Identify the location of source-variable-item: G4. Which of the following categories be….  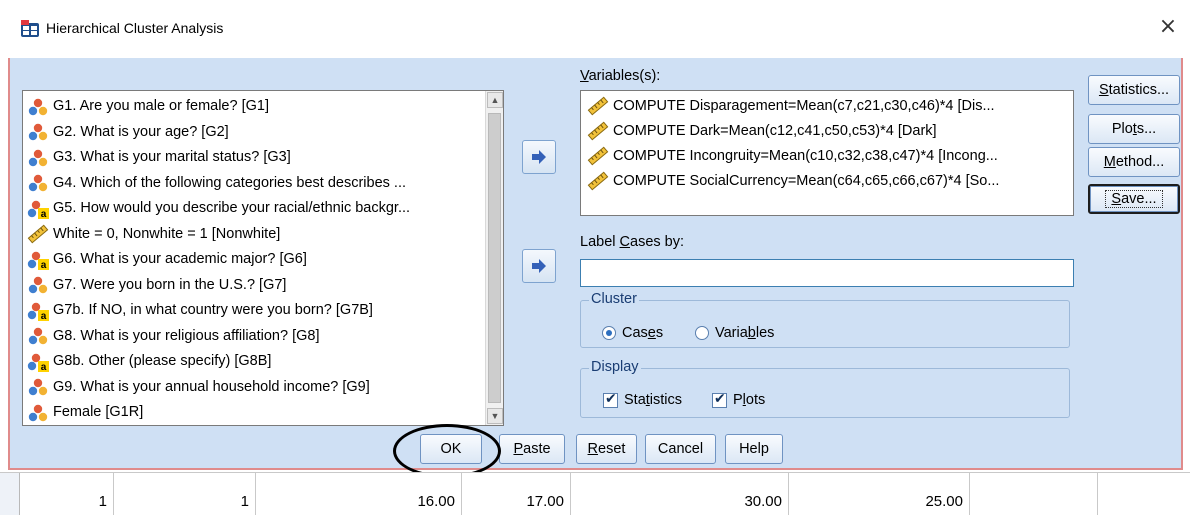
(256, 184).